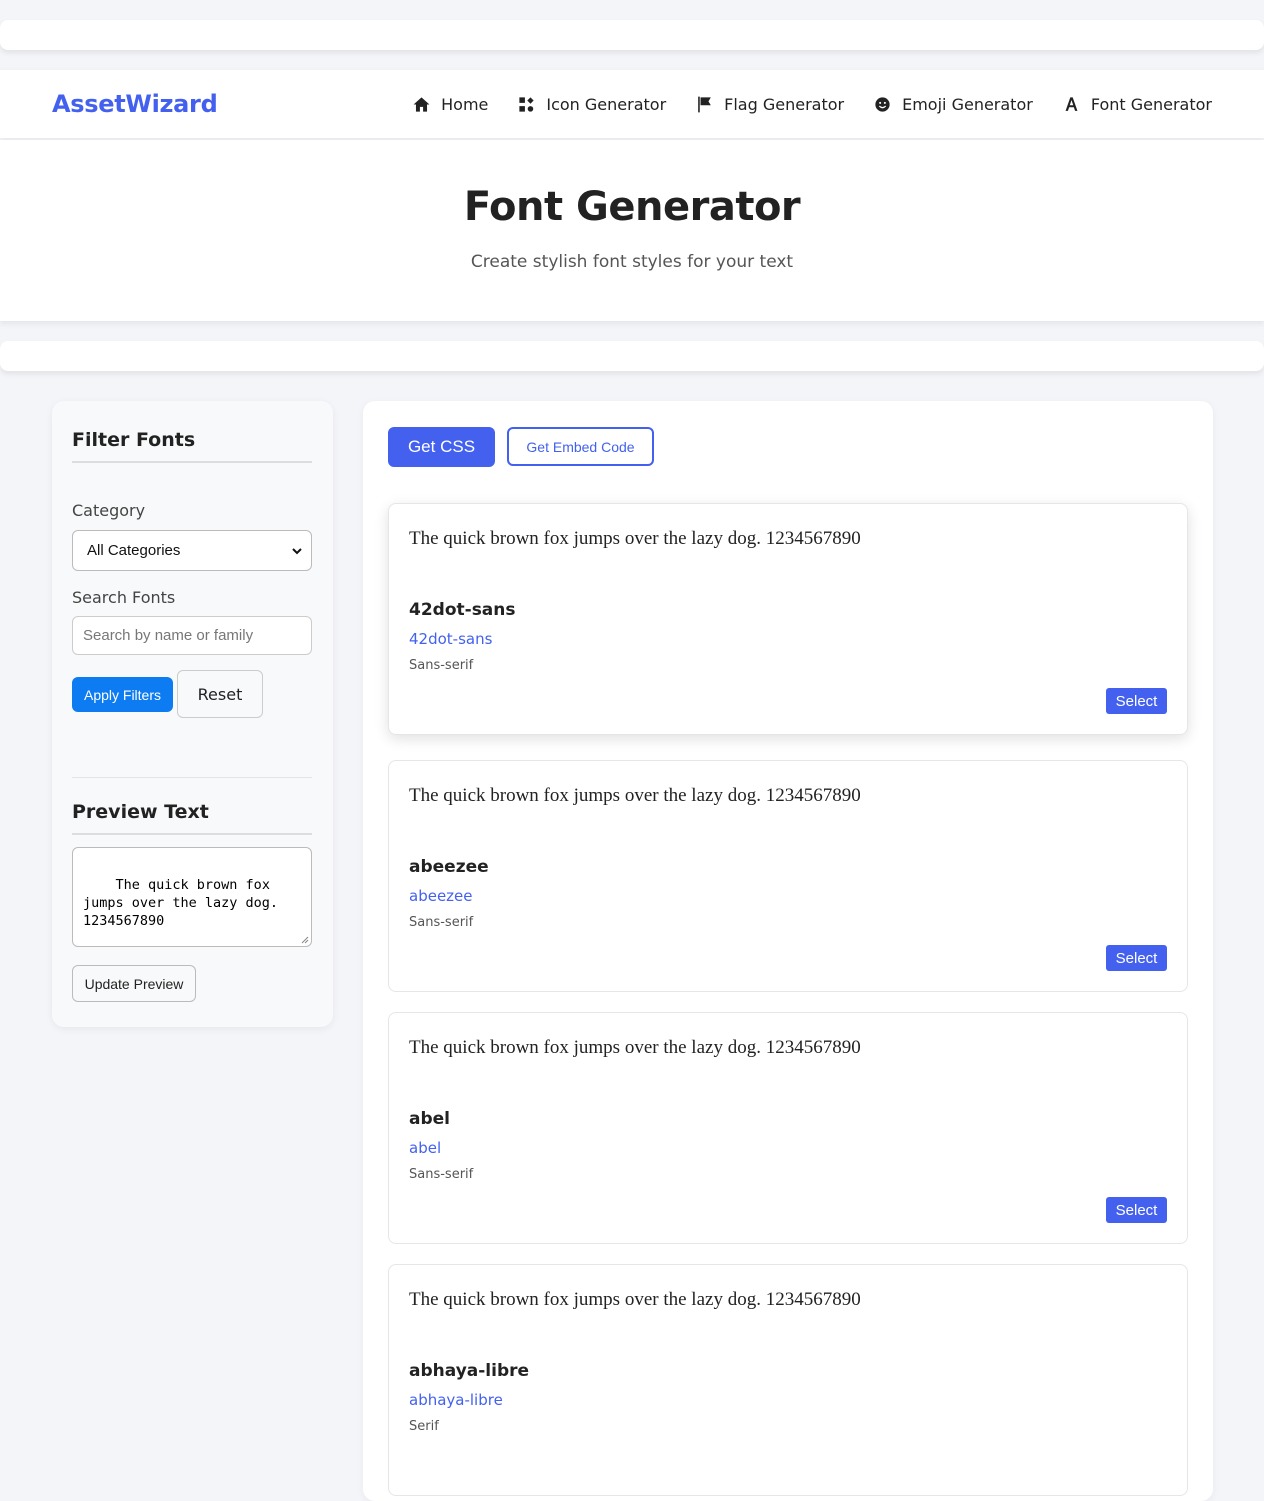 Image resolution: width=1264 pixels, height=1501 pixels. What do you see at coordinates (632, 262) in the screenshot?
I see `page-subtitle: Create stylish font styles for your text` at bounding box center [632, 262].